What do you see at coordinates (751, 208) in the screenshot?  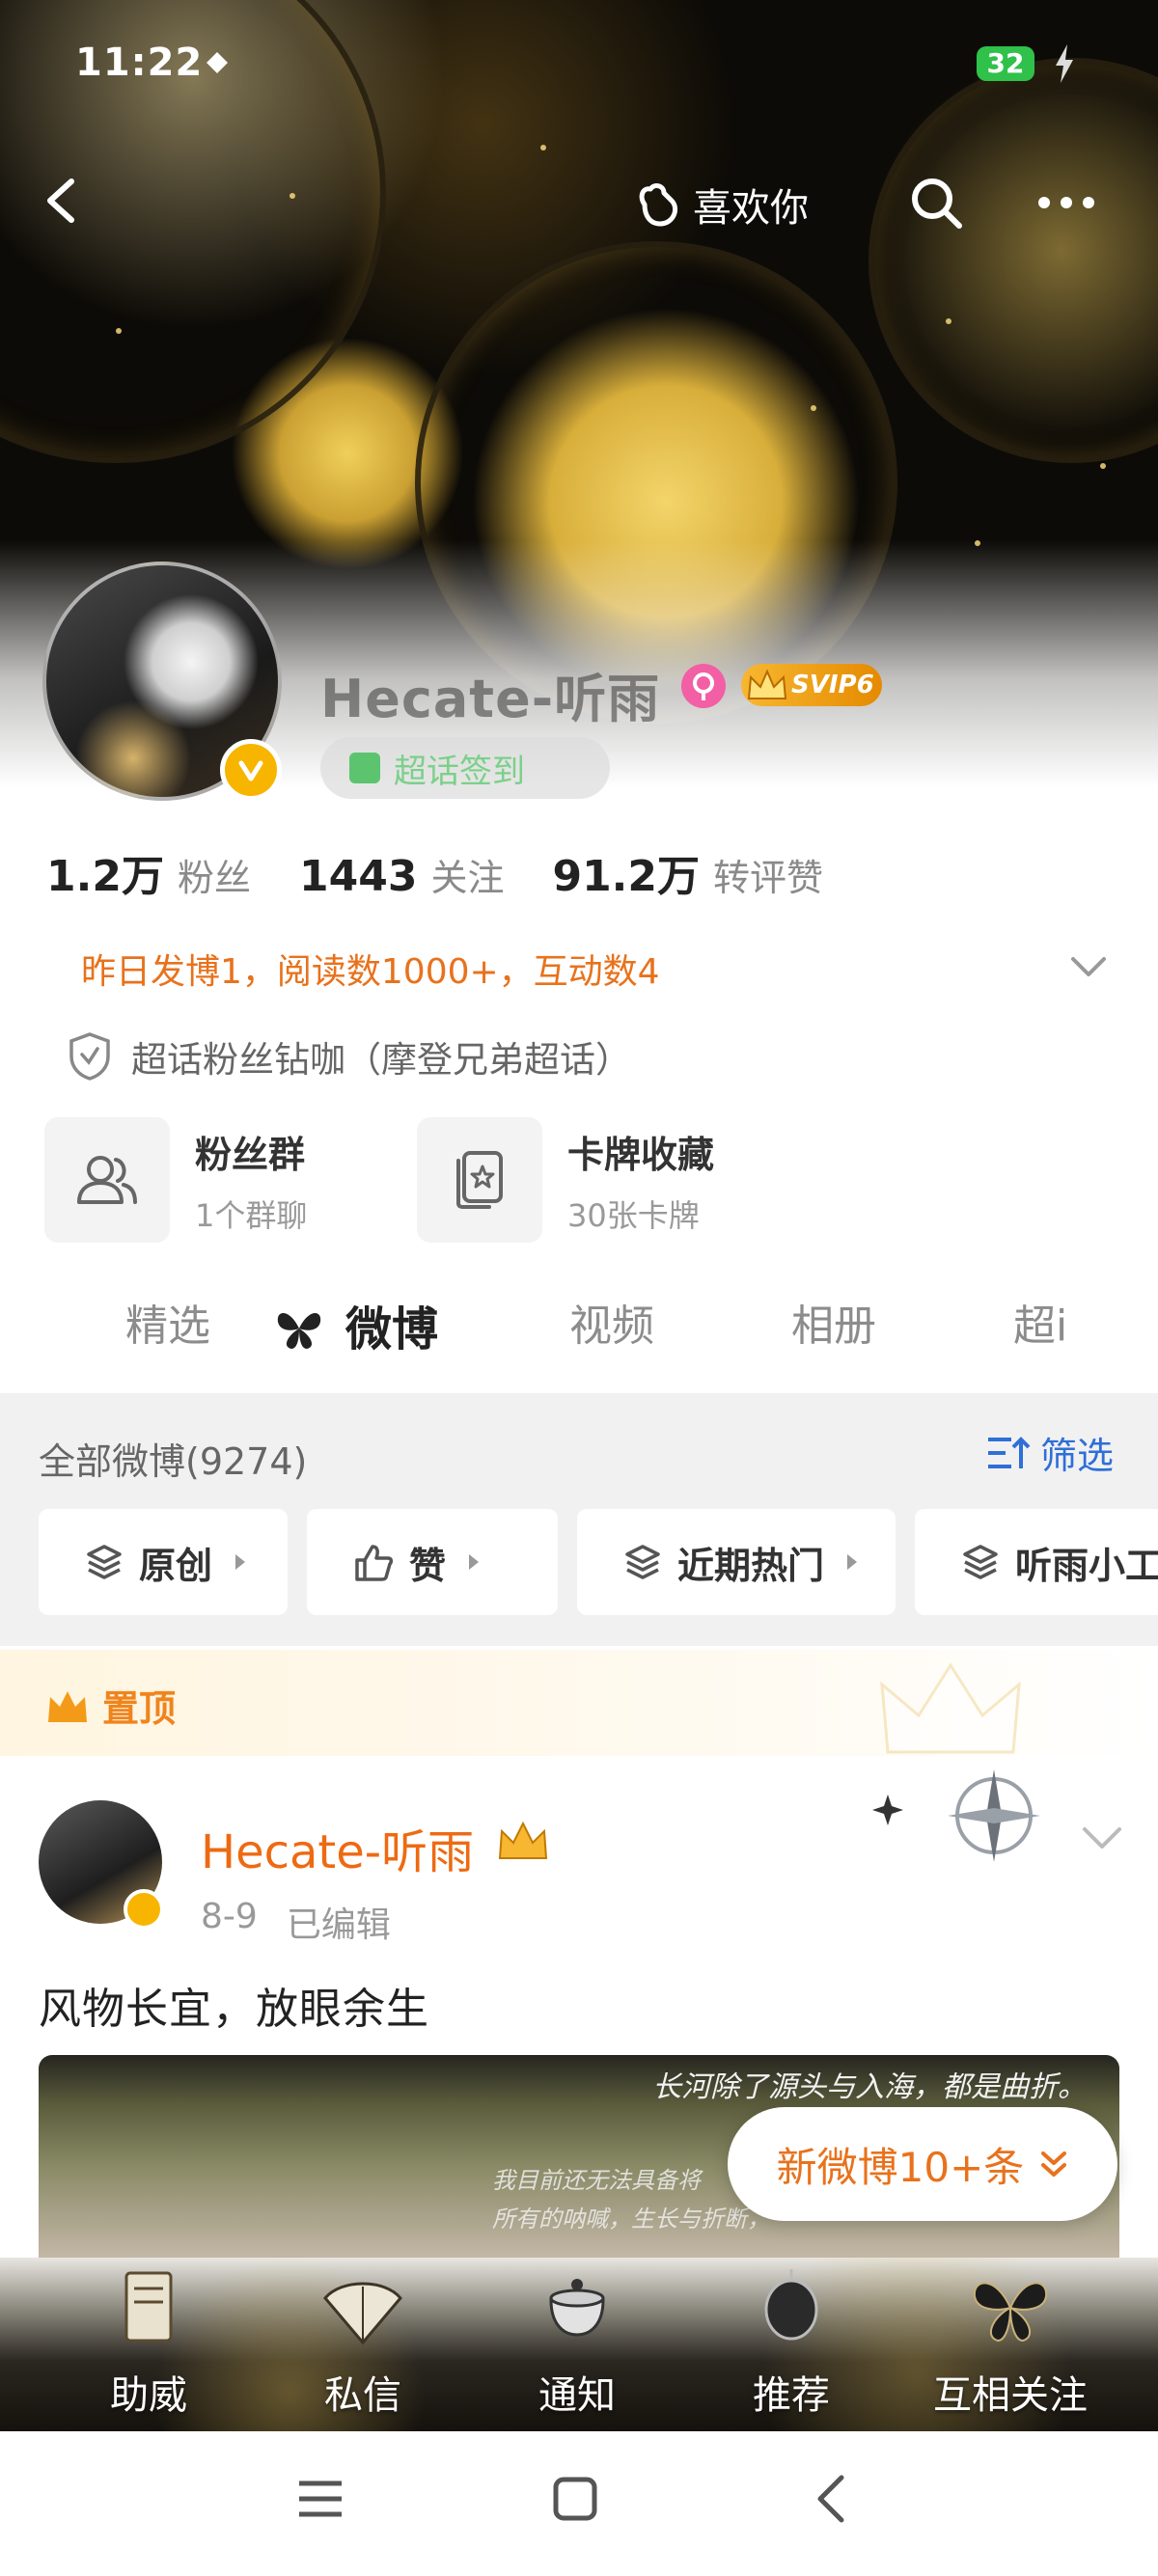 I see `like-you-label: 喜欢你` at bounding box center [751, 208].